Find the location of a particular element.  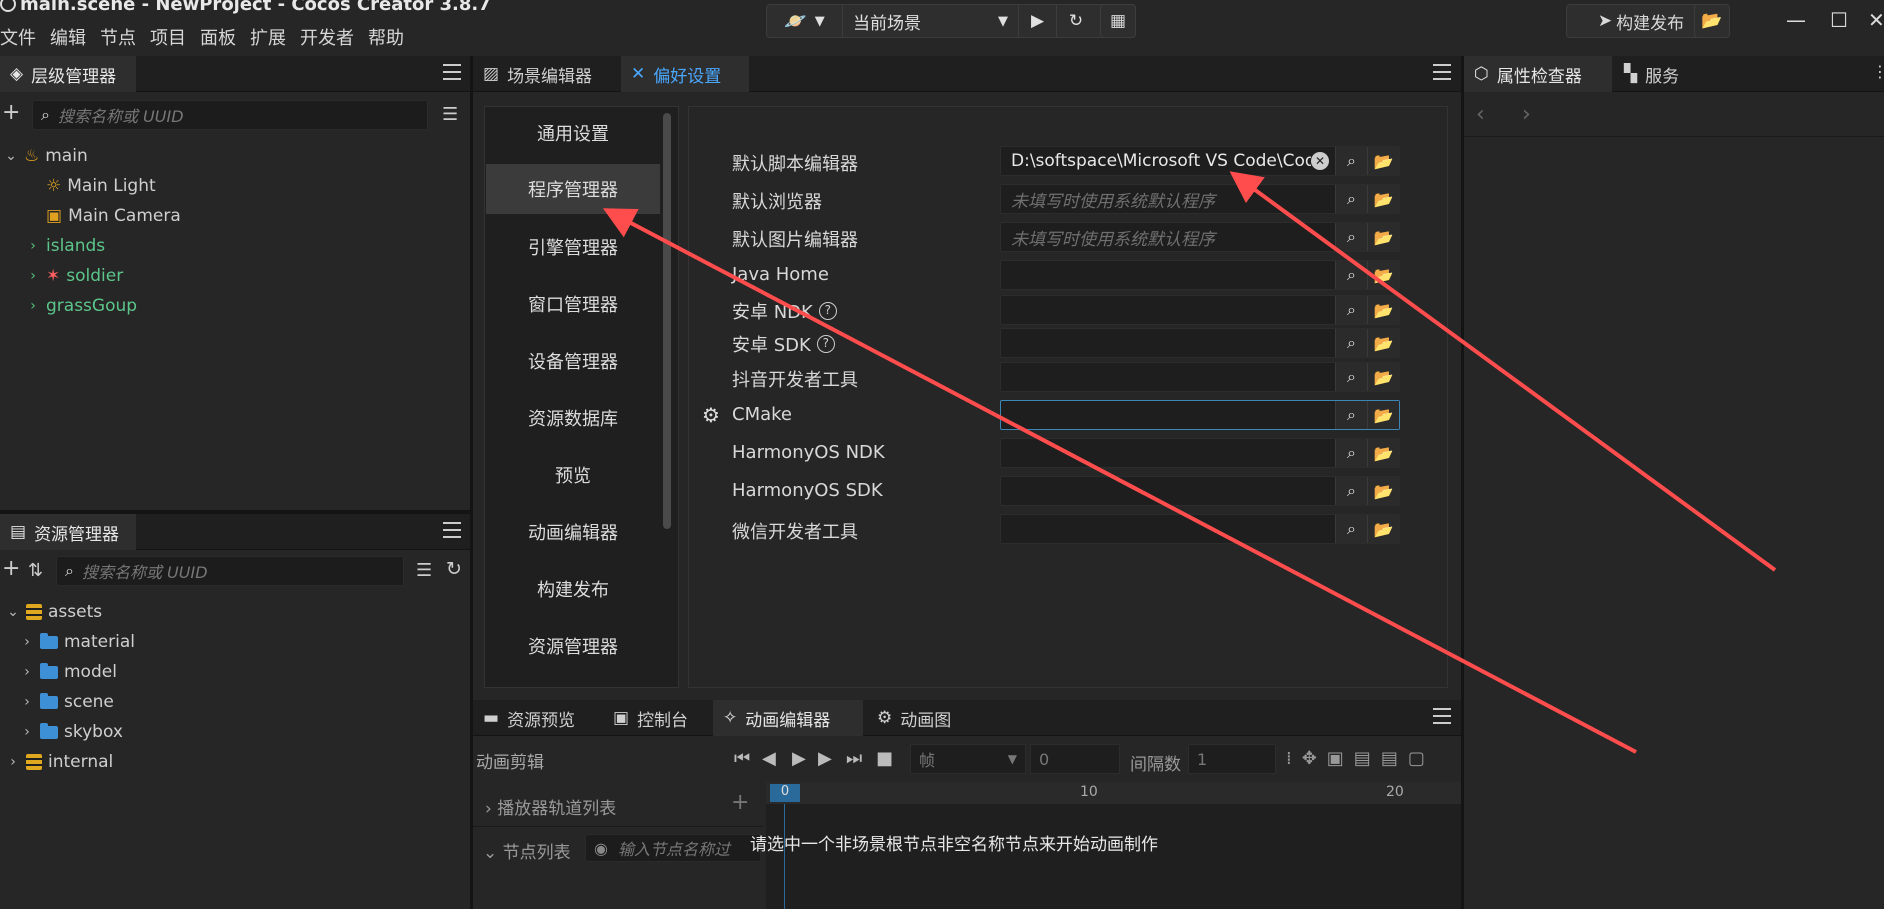

tab-anim-editor: ✧ 动画编辑器 is located at coordinates (788, 718).